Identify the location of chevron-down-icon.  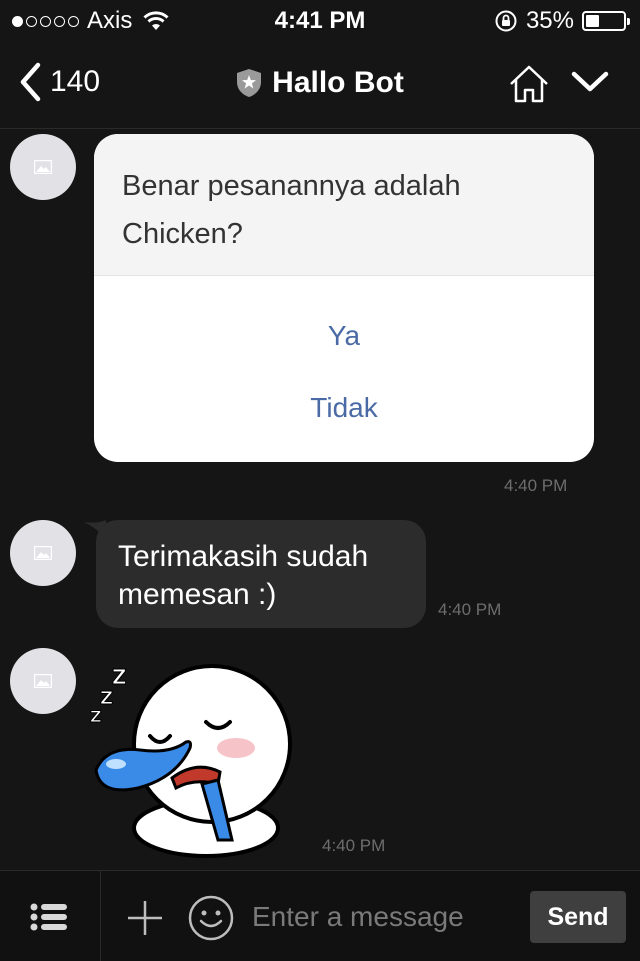
(590, 81).